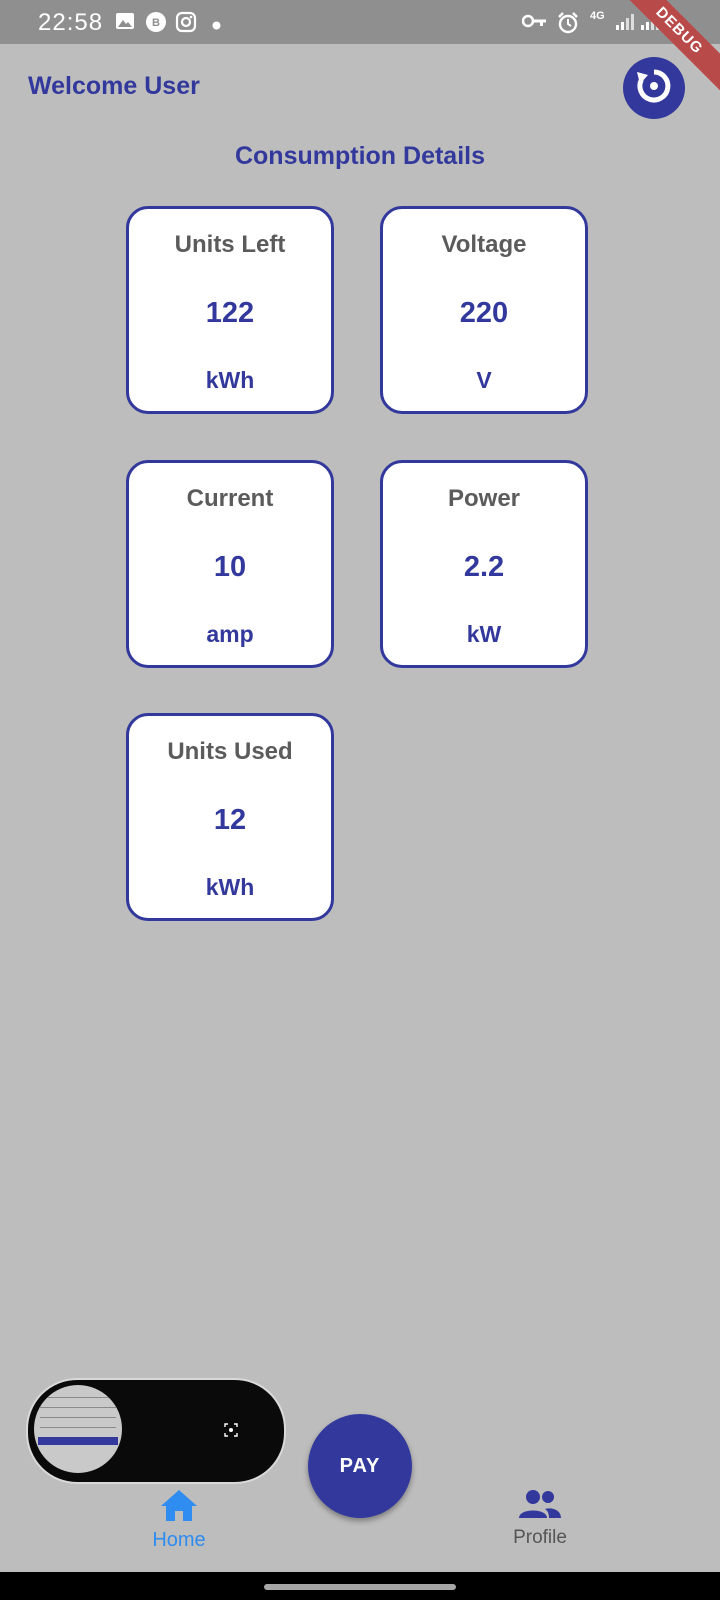 This screenshot has width=720, height=1600. I want to click on card-label: Power, so click(484, 498).